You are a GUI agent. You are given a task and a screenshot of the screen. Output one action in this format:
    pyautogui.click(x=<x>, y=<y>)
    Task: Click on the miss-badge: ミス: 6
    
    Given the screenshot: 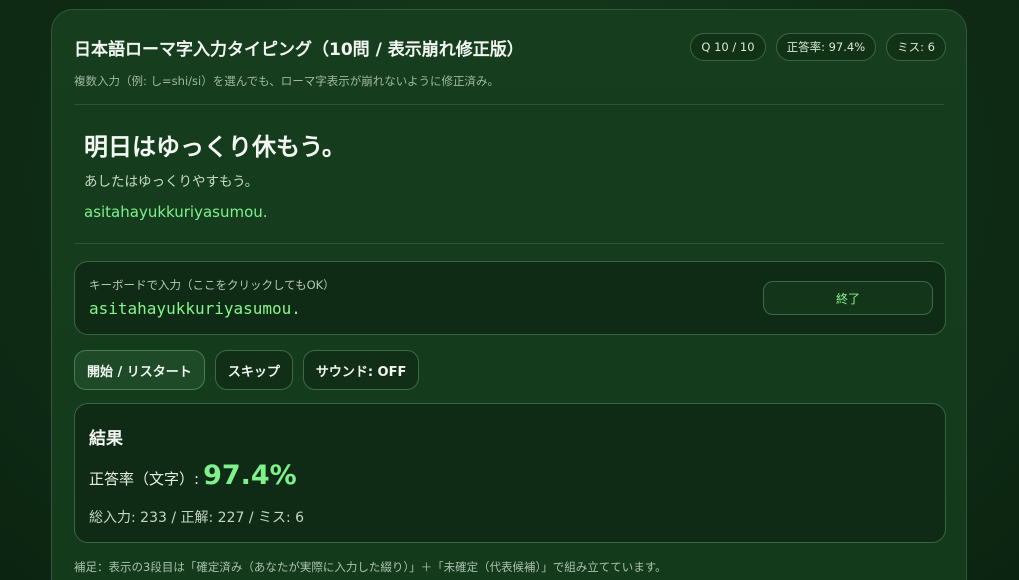 What is the action you would take?
    pyautogui.click(x=916, y=47)
    